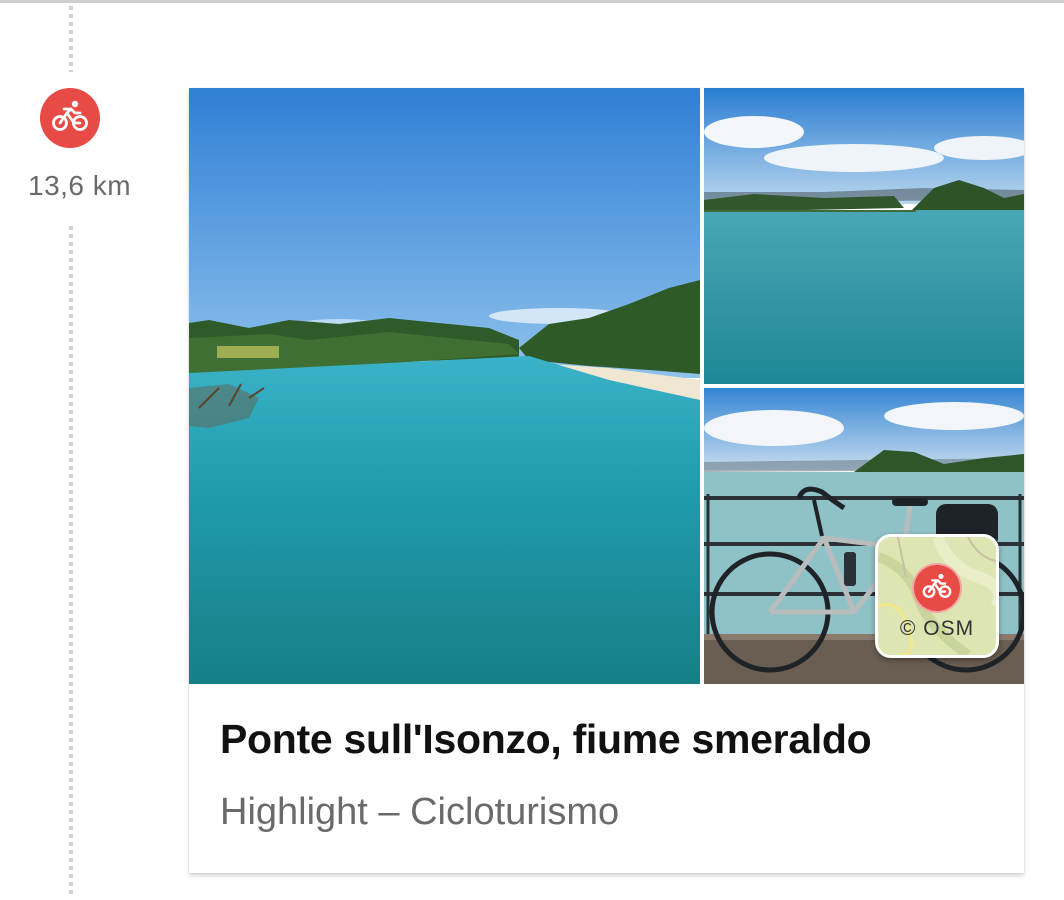 This screenshot has width=1064, height=900. Describe the element at coordinates (71, 39) in the screenshot. I see `timeline-line-top` at that location.